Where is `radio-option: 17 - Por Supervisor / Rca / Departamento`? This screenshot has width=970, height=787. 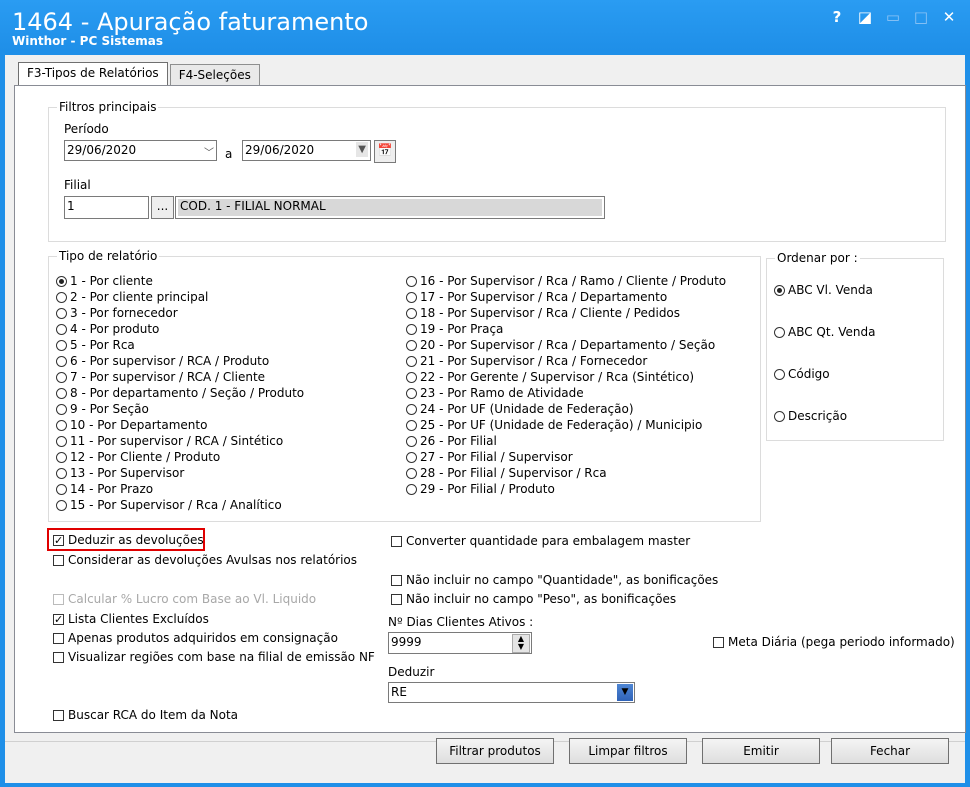
radio-option: 17 - Por Supervisor / Rca / Departamento is located at coordinates (536, 297).